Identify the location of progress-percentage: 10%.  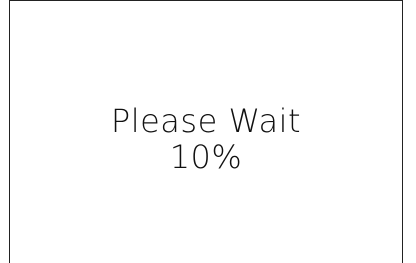
(206, 157).